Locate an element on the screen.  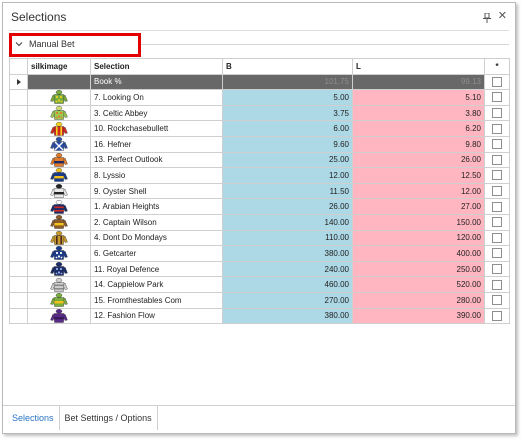
silk-cell is located at coordinates (59, 300).